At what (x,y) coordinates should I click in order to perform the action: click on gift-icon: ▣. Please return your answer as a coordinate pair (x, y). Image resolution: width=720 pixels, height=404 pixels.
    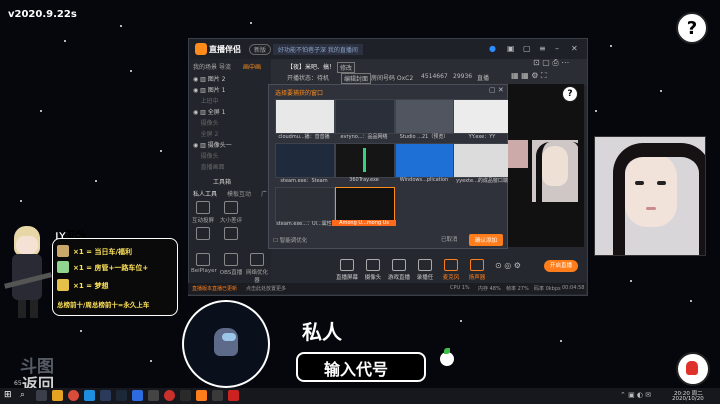
    Looking at the image, I should click on (511, 48).